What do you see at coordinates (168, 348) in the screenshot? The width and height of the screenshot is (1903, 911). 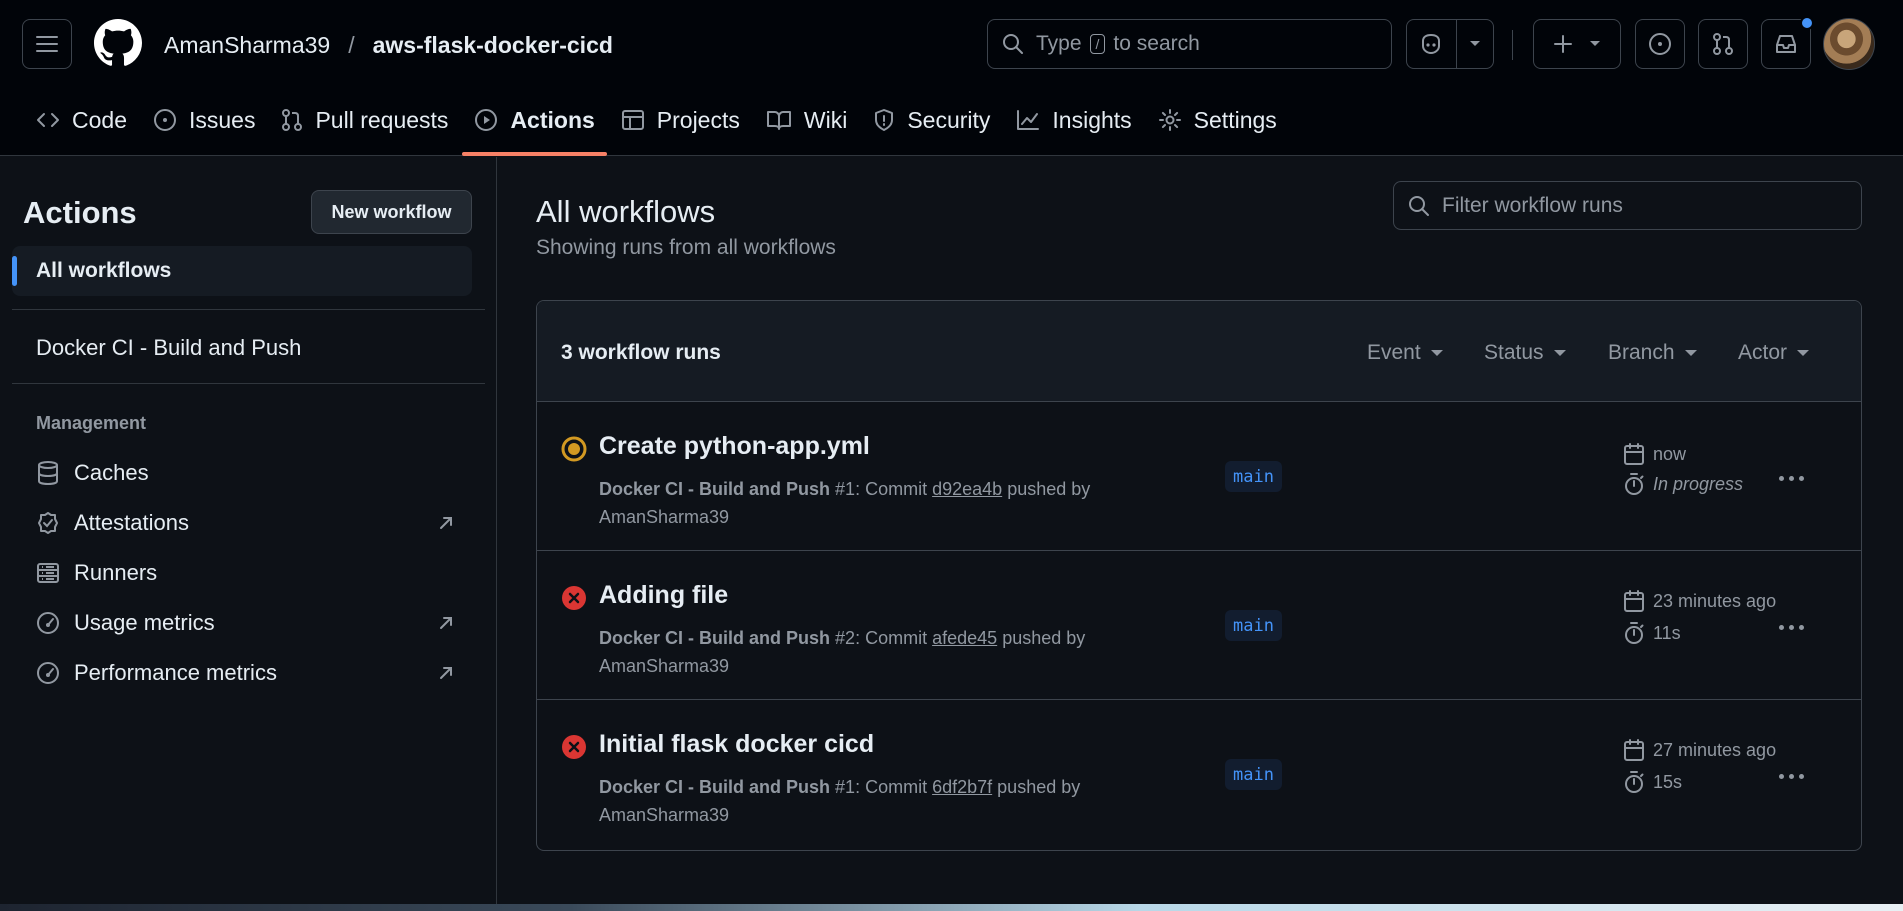 I see `sidebar-item-workflow: Docker CI - Build and Push` at bounding box center [168, 348].